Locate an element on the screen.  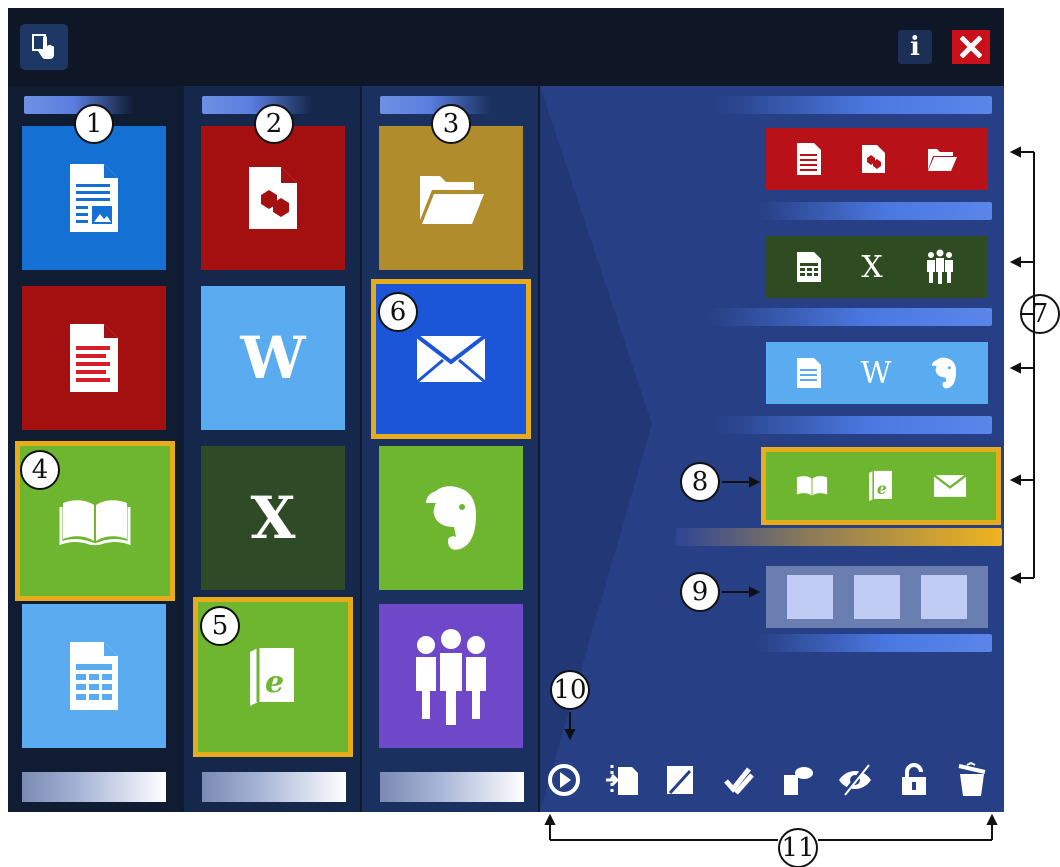
group-bar-selected is located at coordinates (839, 537).